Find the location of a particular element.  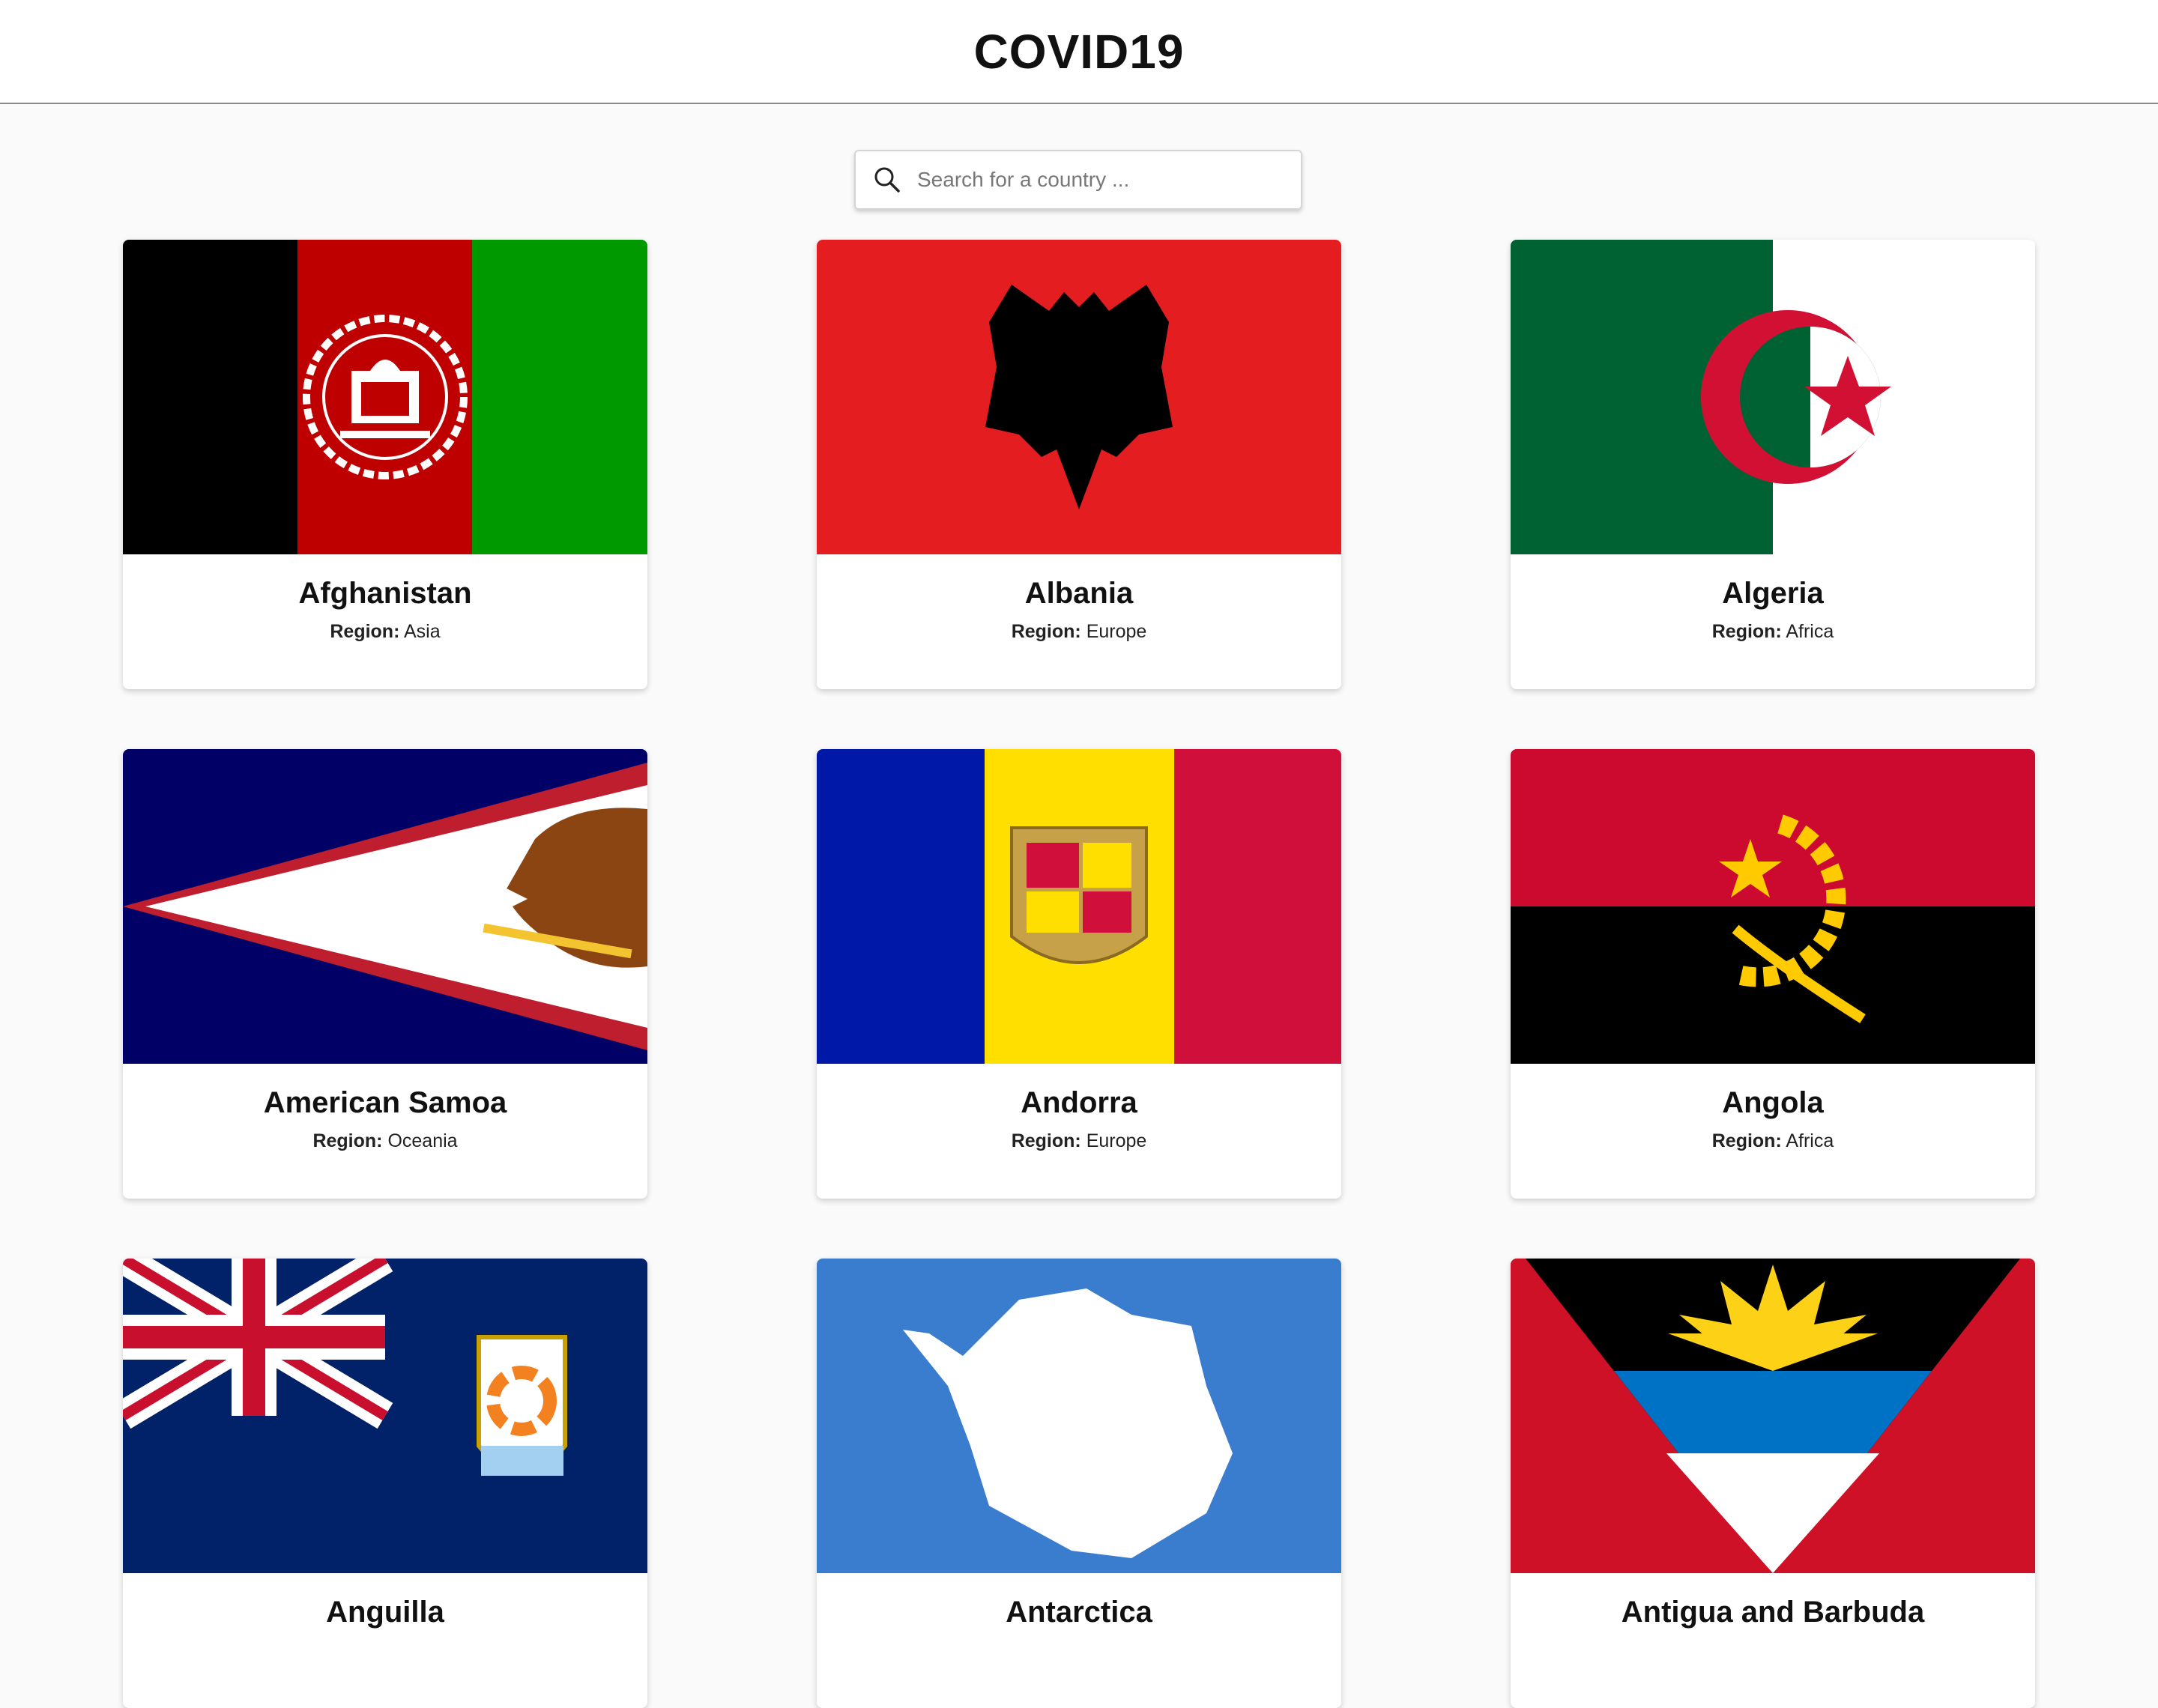

country-card-afghanistan: Afghanistan Region: Asia is located at coordinates (385, 464).